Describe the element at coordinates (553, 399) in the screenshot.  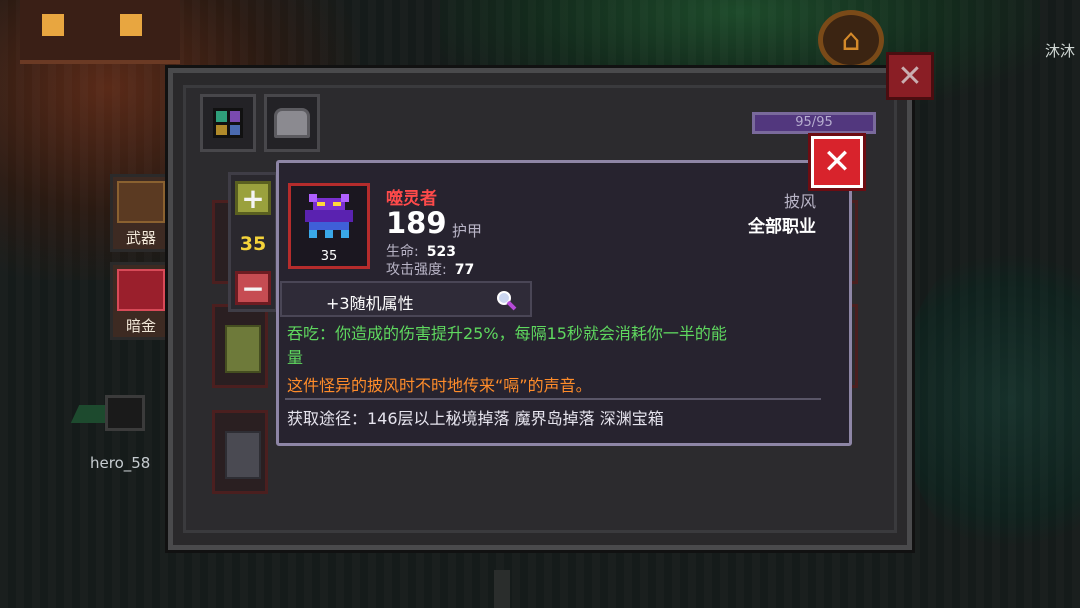
I see `tooltip-divider` at that location.